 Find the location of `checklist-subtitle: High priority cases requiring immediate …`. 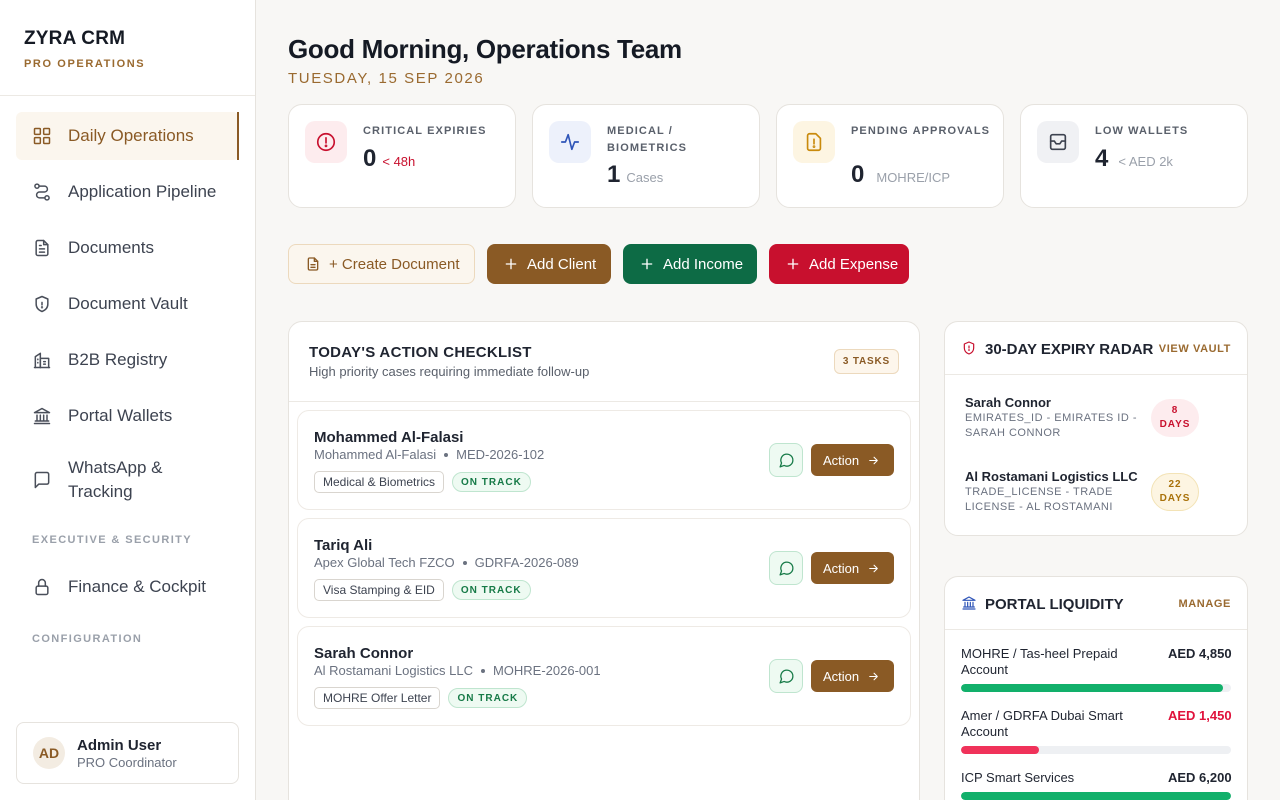

checklist-subtitle: High priority cases requiring immediate … is located at coordinates (449, 371).